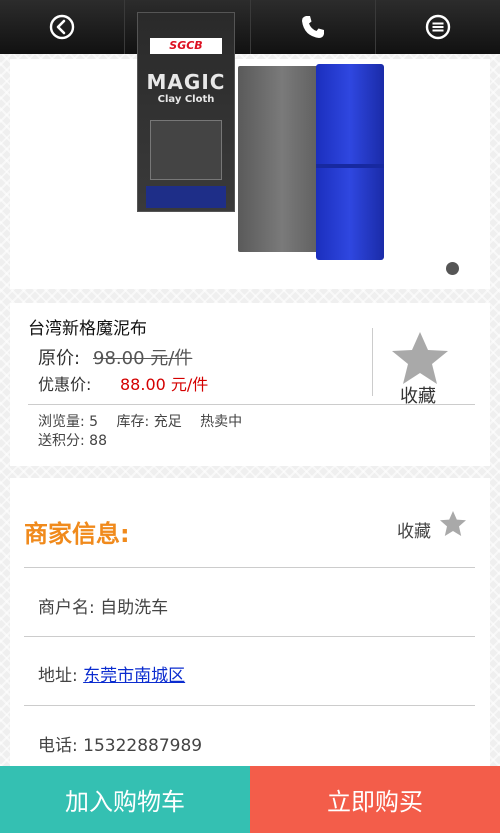  What do you see at coordinates (250, 27) in the screenshot?
I see `top-nav-bar` at bounding box center [250, 27].